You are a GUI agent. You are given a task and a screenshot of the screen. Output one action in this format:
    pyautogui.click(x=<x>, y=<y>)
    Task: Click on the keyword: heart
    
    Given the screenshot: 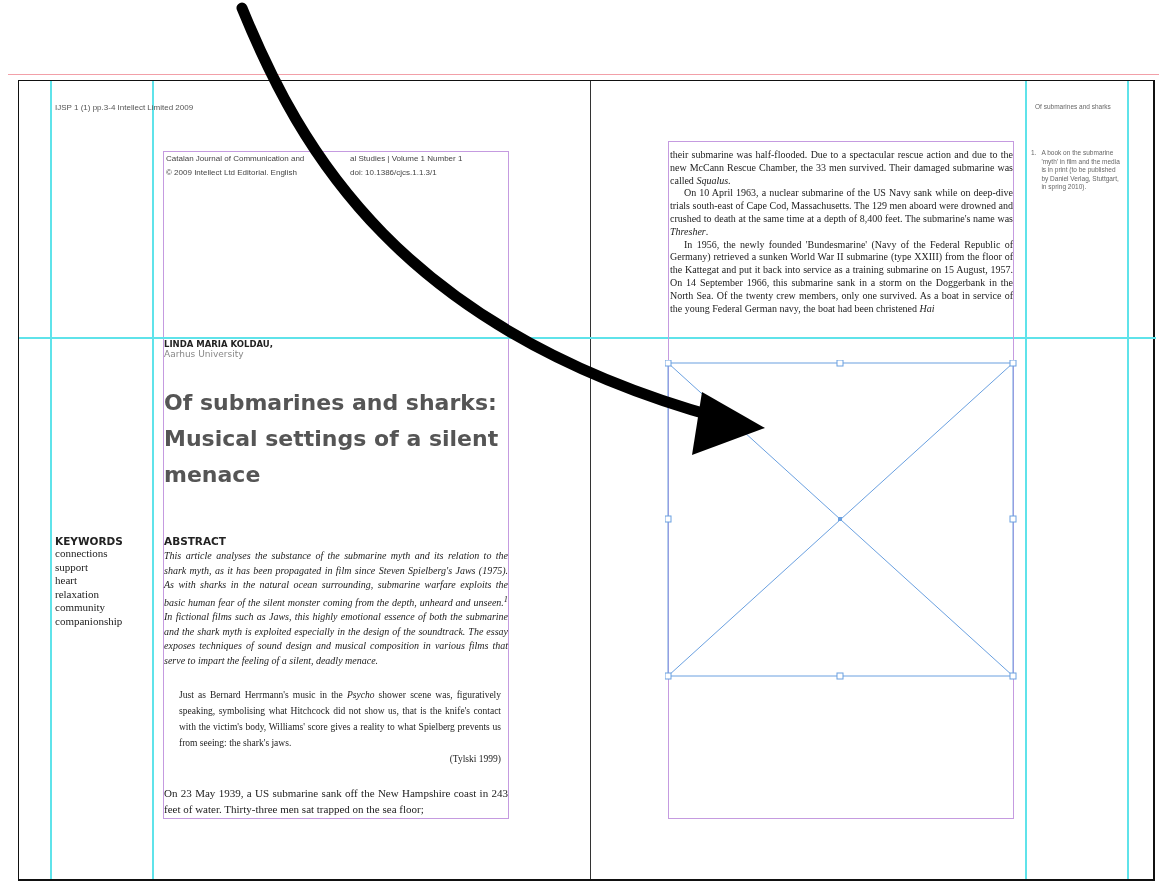 What is the action you would take?
    pyautogui.click(x=66, y=581)
    